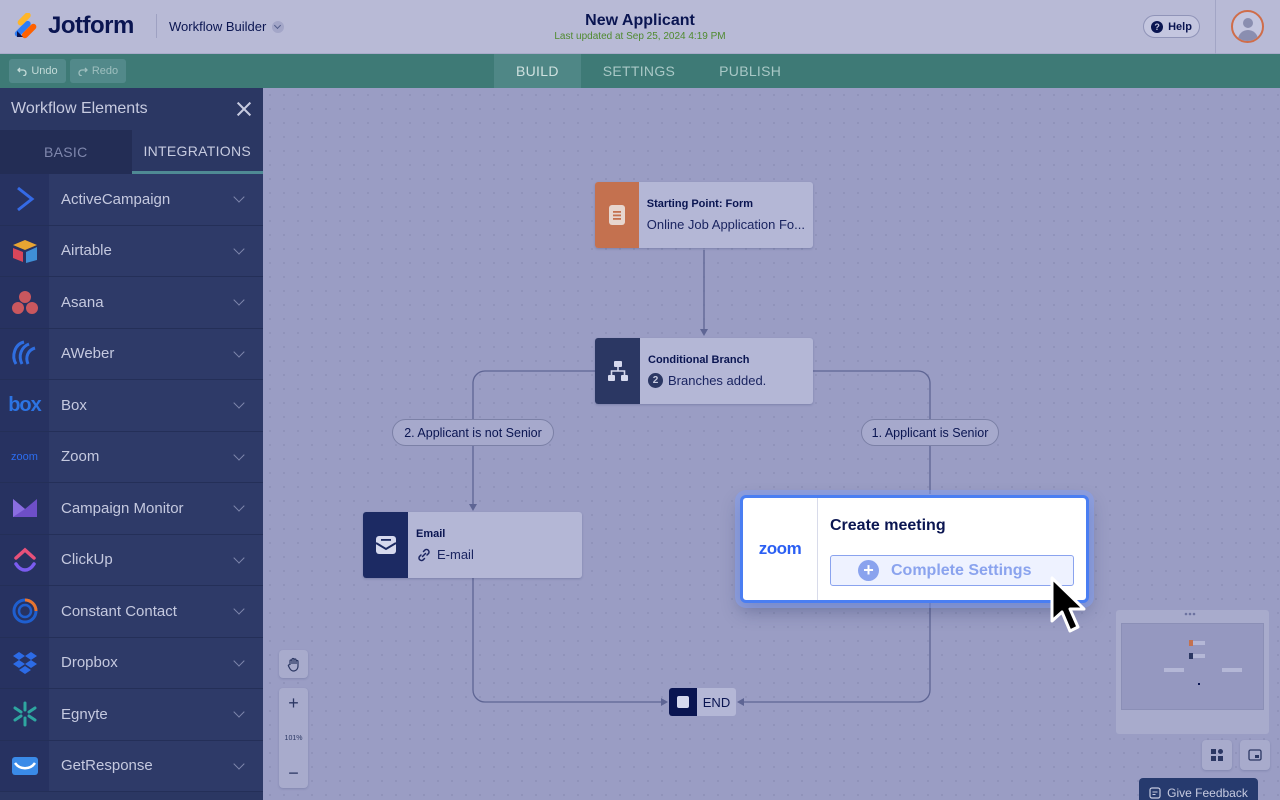 The image size is (1280, 800). I want to click on email-icon, so click(385, 545).